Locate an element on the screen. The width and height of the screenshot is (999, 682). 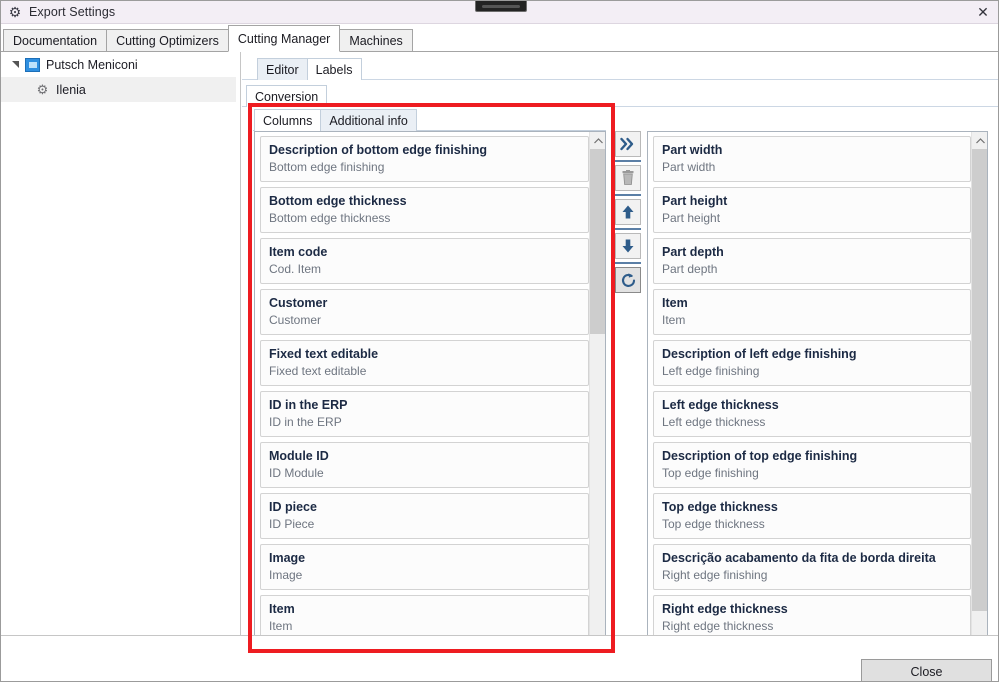
available-column-item-title: Item is located at coordinates (282, 609).